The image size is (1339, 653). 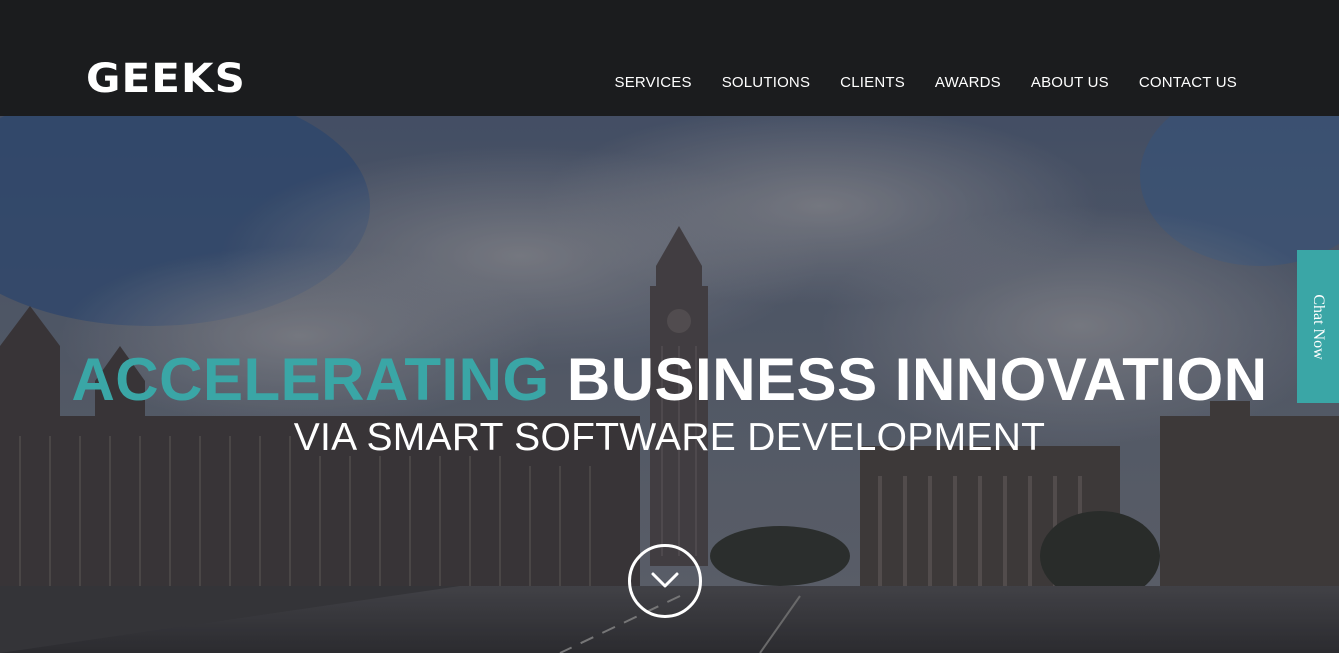 What do you see at coordinates (166, 79) in the screenshot?
I see `site-logo: GEEKS` at bounding box center [166, 79].